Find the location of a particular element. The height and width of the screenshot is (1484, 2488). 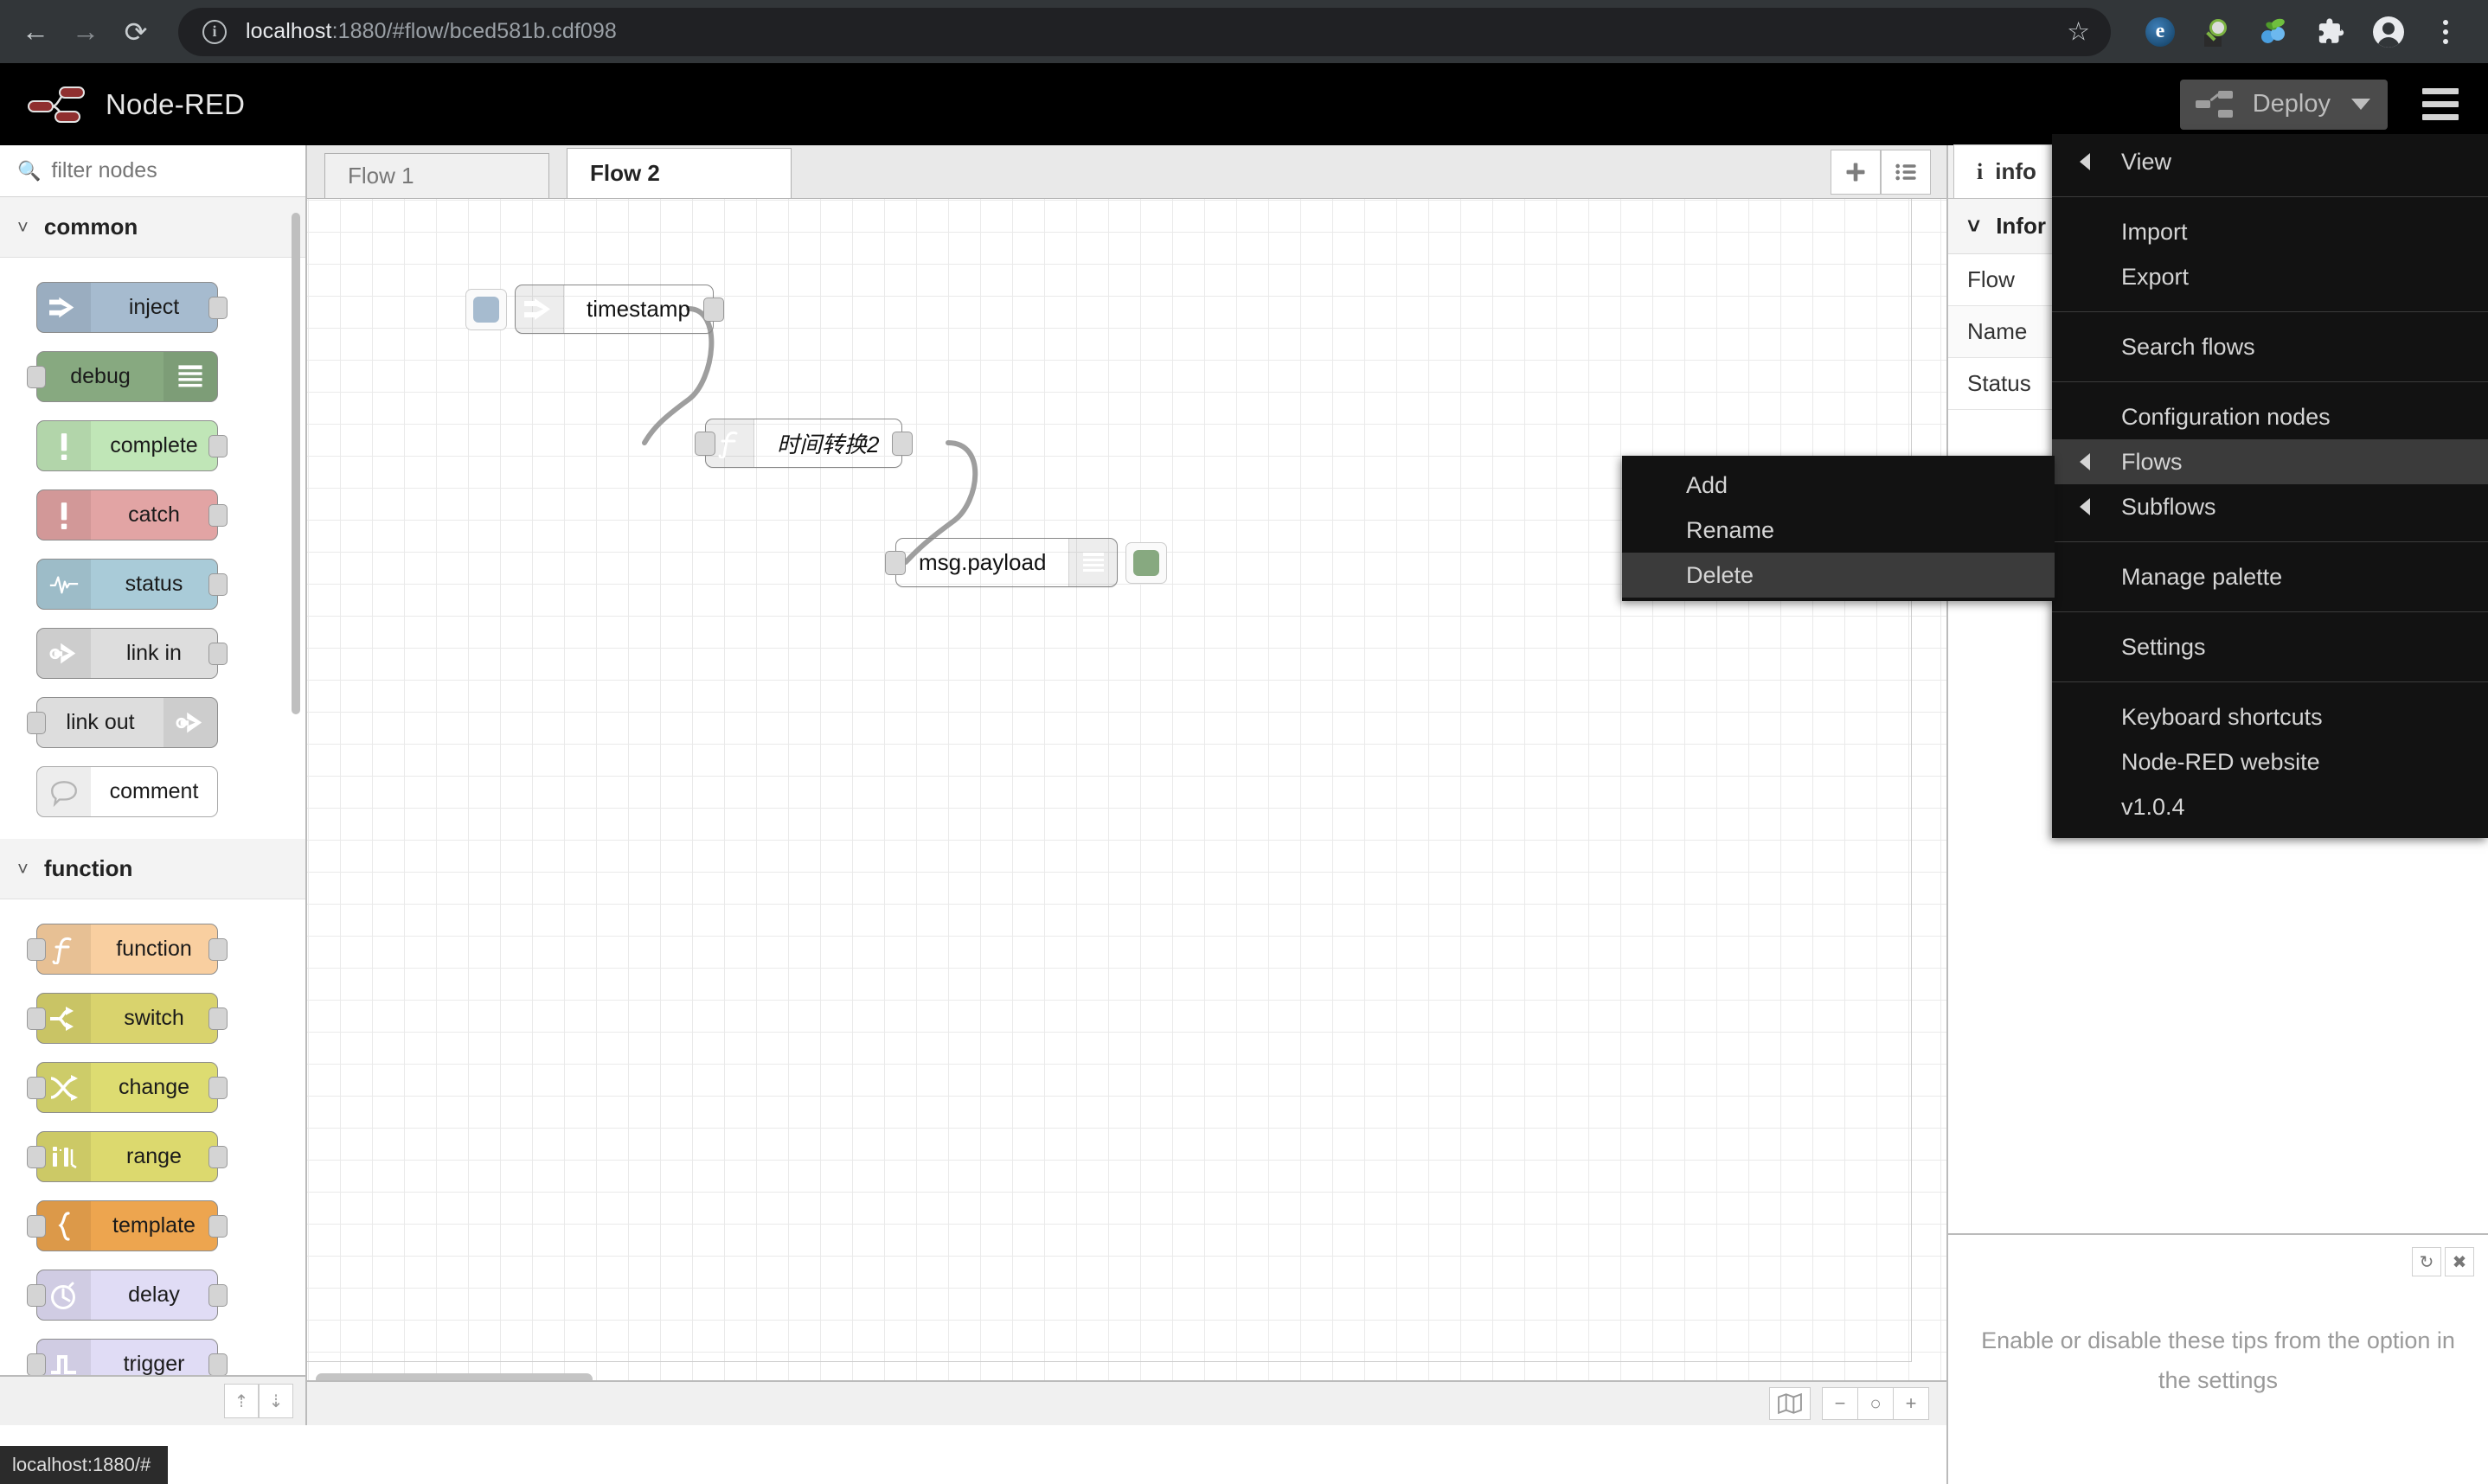

navigator-map-icon is located at coordinates (1790, 1404).